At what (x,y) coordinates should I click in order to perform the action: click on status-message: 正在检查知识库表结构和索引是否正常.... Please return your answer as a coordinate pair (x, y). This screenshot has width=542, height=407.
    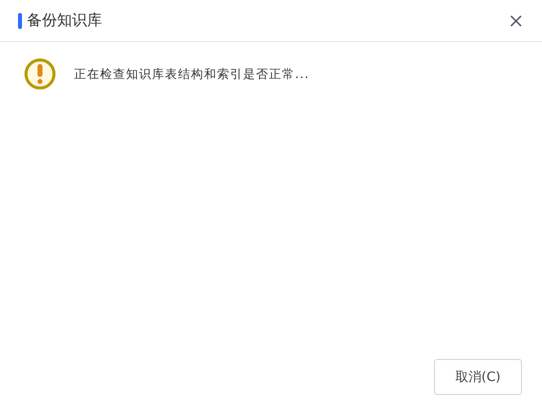
    Looking at the image, I should click on (192, 74).